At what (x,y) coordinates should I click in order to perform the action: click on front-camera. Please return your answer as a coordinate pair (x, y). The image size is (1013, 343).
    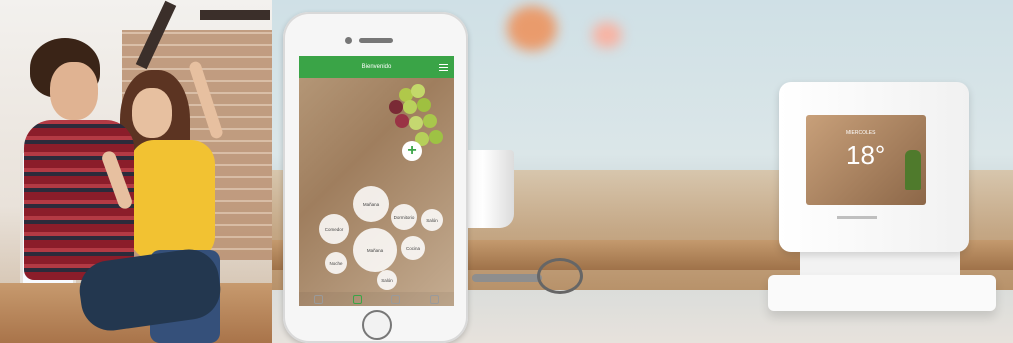
    Looking at the image, I should click on (348, 40).